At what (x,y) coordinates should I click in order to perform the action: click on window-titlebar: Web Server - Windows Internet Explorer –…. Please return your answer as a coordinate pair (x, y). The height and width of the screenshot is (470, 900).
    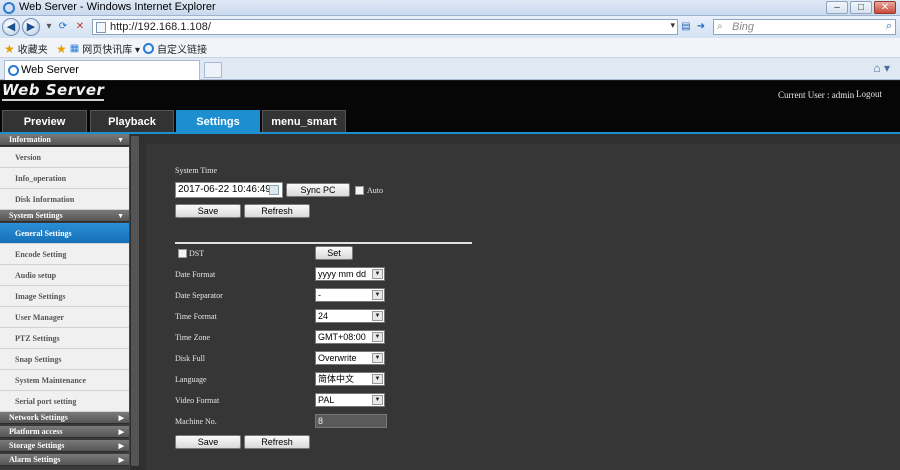
    Looking at the image, I should click on (450, 8).